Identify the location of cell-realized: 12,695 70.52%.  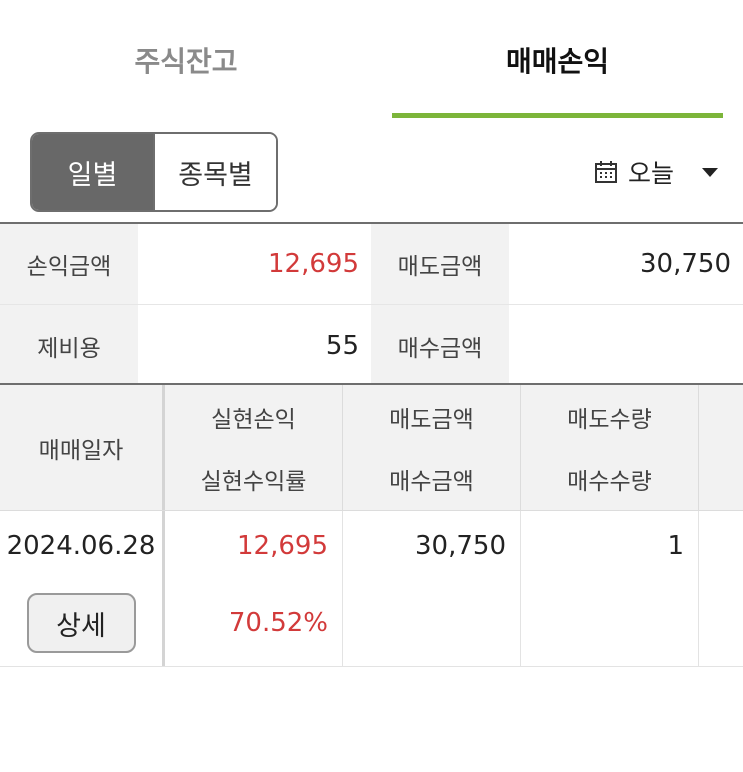
(254, 588).